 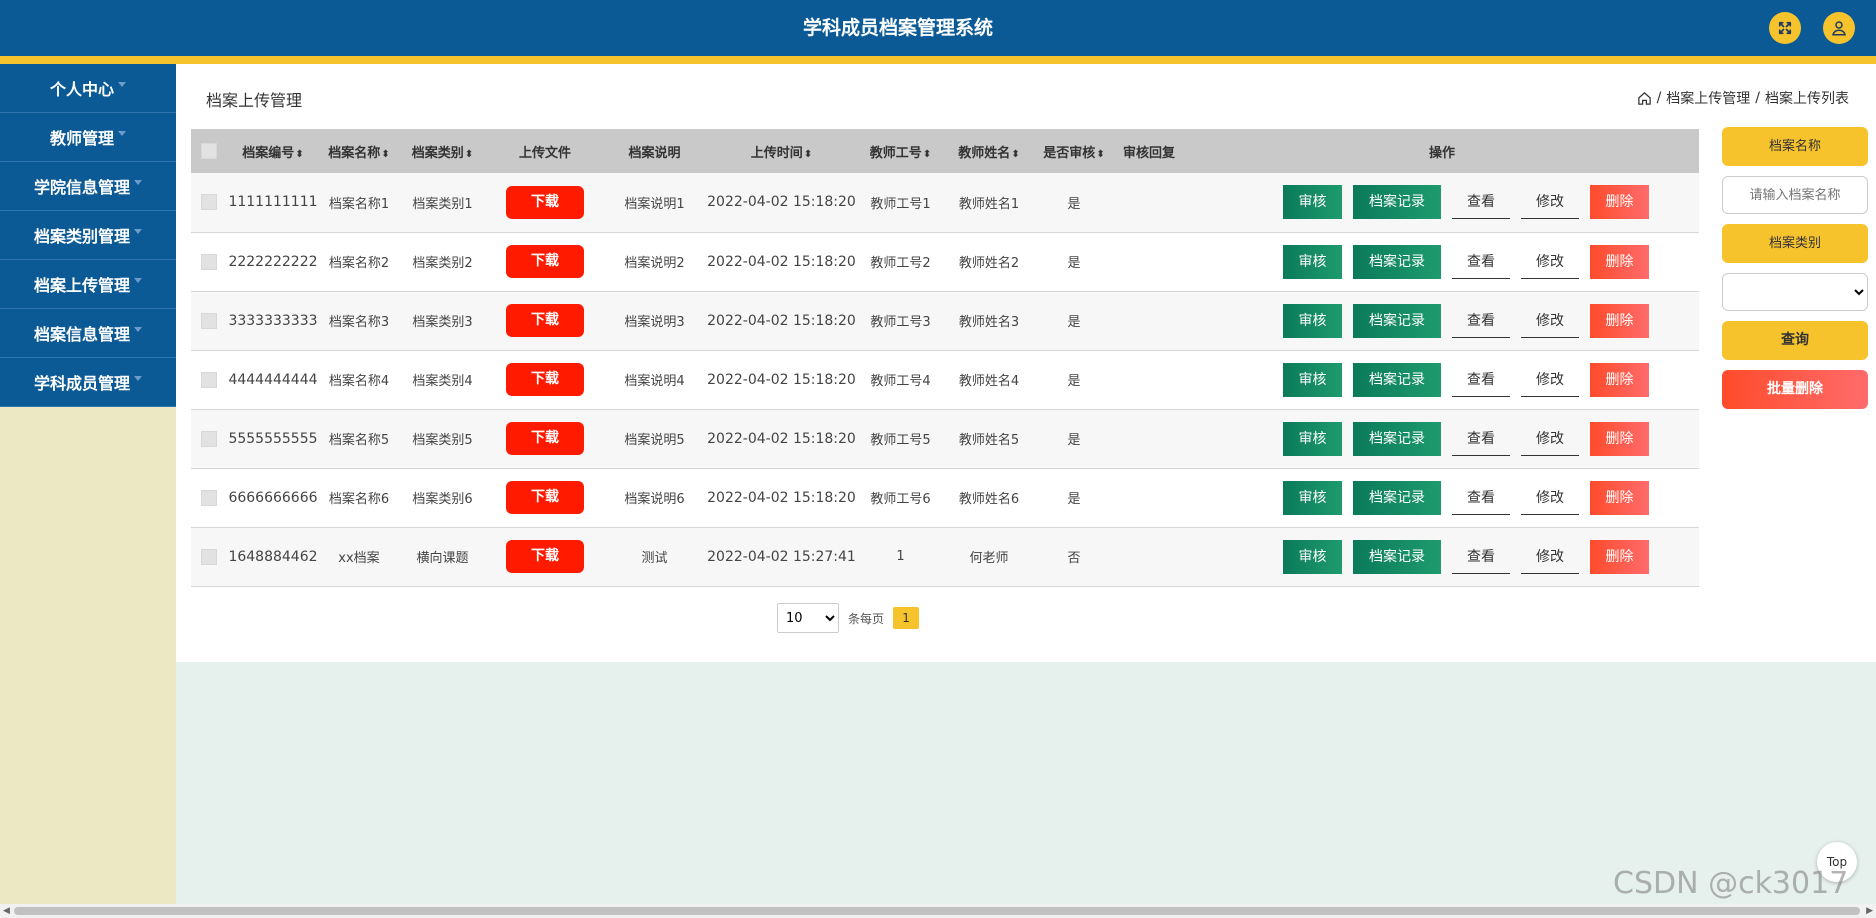 What do you see at coordinates (900, 151) in the screenshot?
I see `column-header: 教师工号⬍` at bounding box center [900, 151].